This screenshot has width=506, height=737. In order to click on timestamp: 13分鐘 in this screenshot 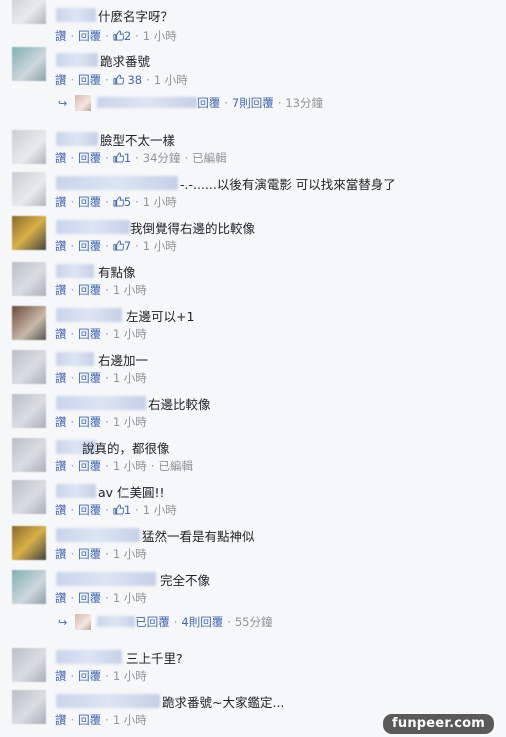, I will do `click(304, 103)`.